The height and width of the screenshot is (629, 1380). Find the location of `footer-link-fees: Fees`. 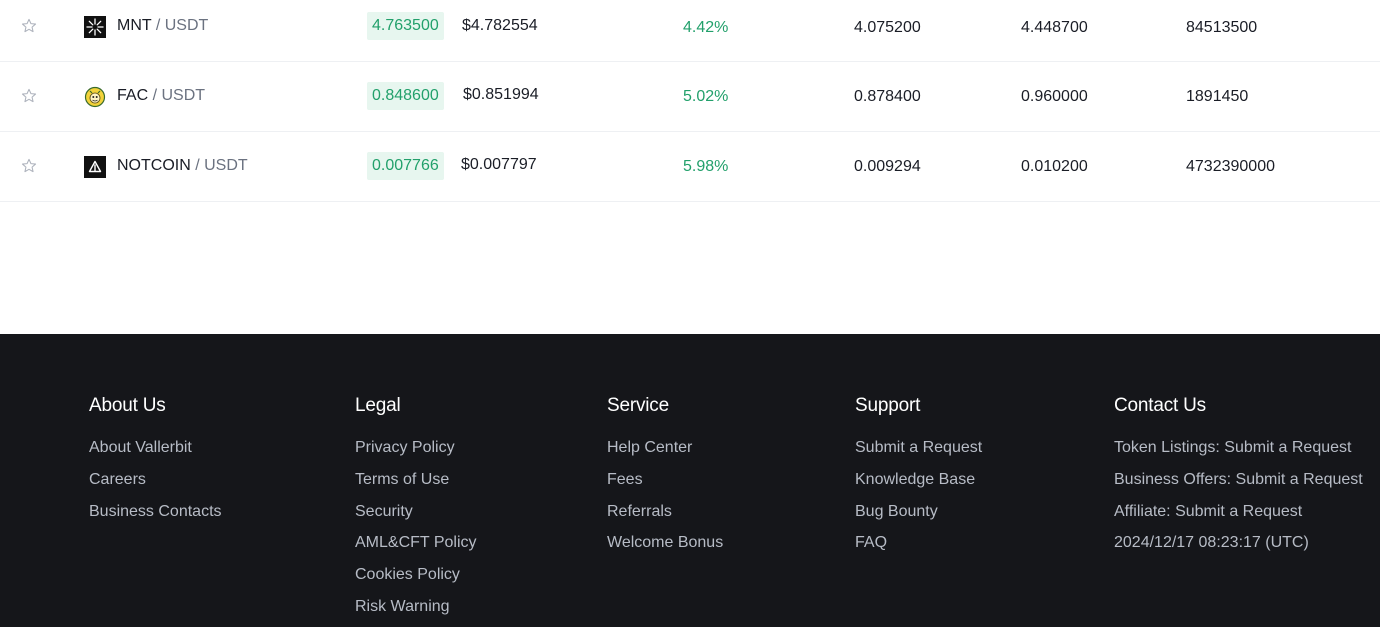

footer-link-fees: Fees is located at coordinates (665, 480).